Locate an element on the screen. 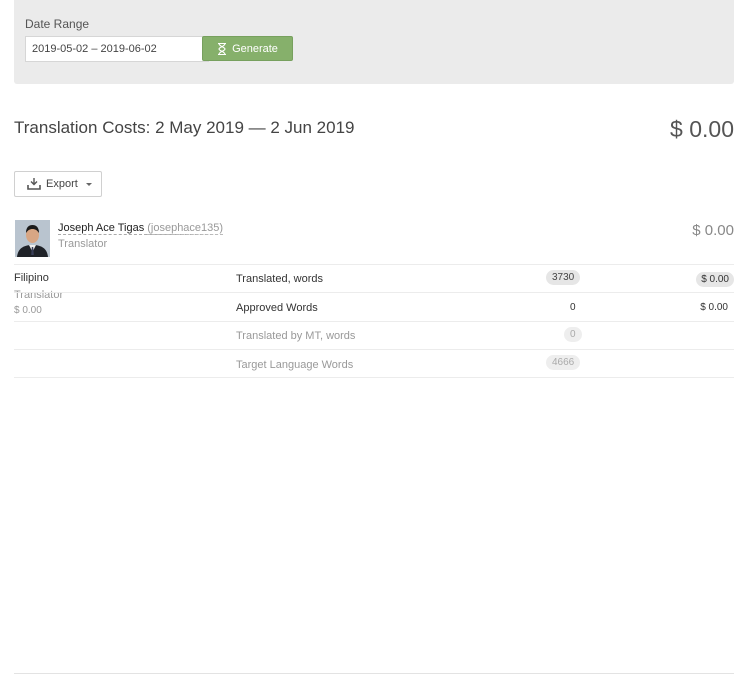  hourglass-icon is located at coordinates (222, 48).